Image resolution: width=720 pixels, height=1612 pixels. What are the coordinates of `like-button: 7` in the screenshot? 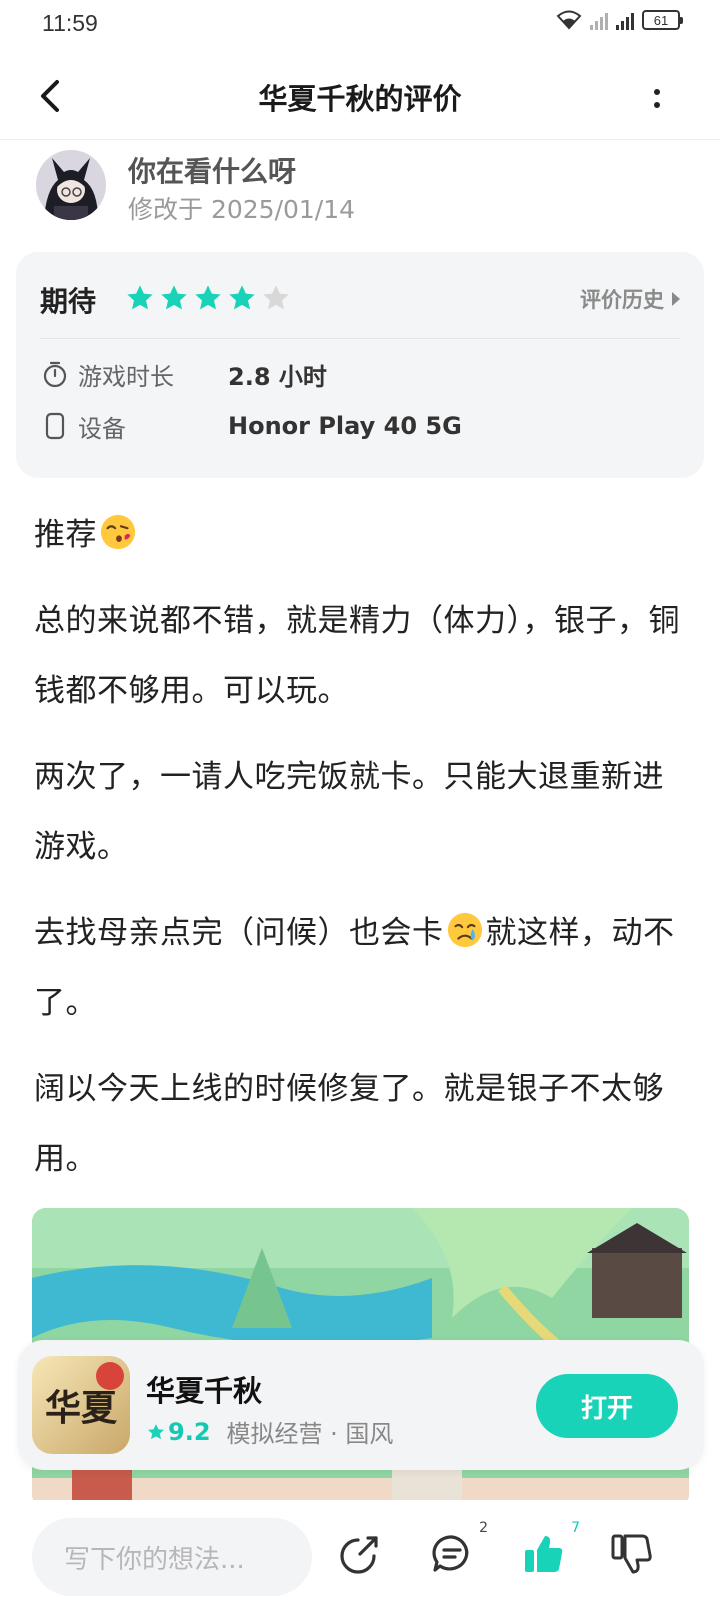 It's located at (549, 1550).